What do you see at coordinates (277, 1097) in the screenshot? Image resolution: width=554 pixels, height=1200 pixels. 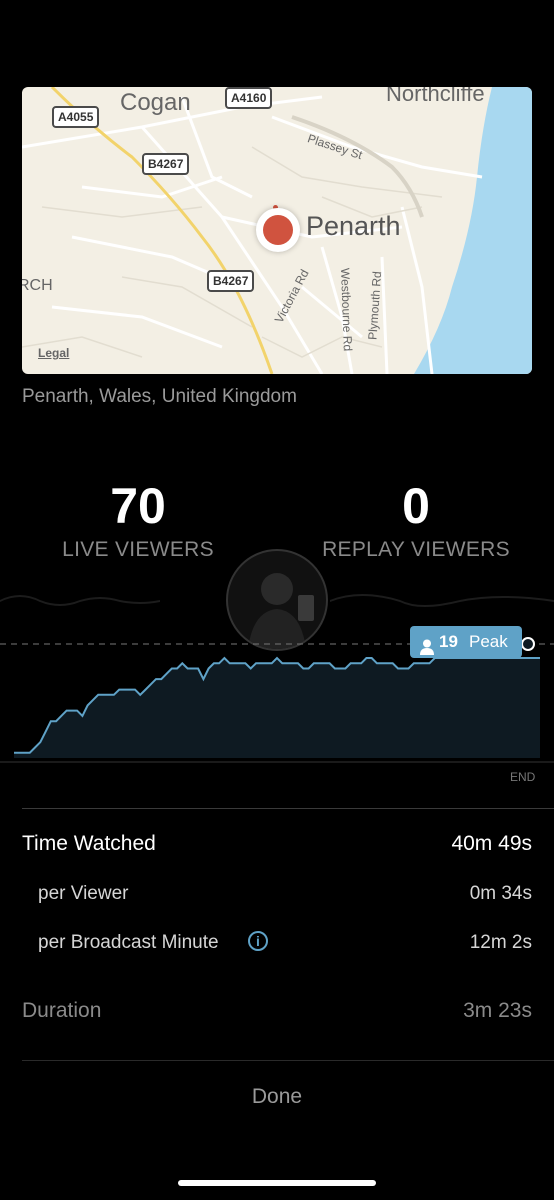 I see `done-button: Done` at bounding box center [277, 1097].